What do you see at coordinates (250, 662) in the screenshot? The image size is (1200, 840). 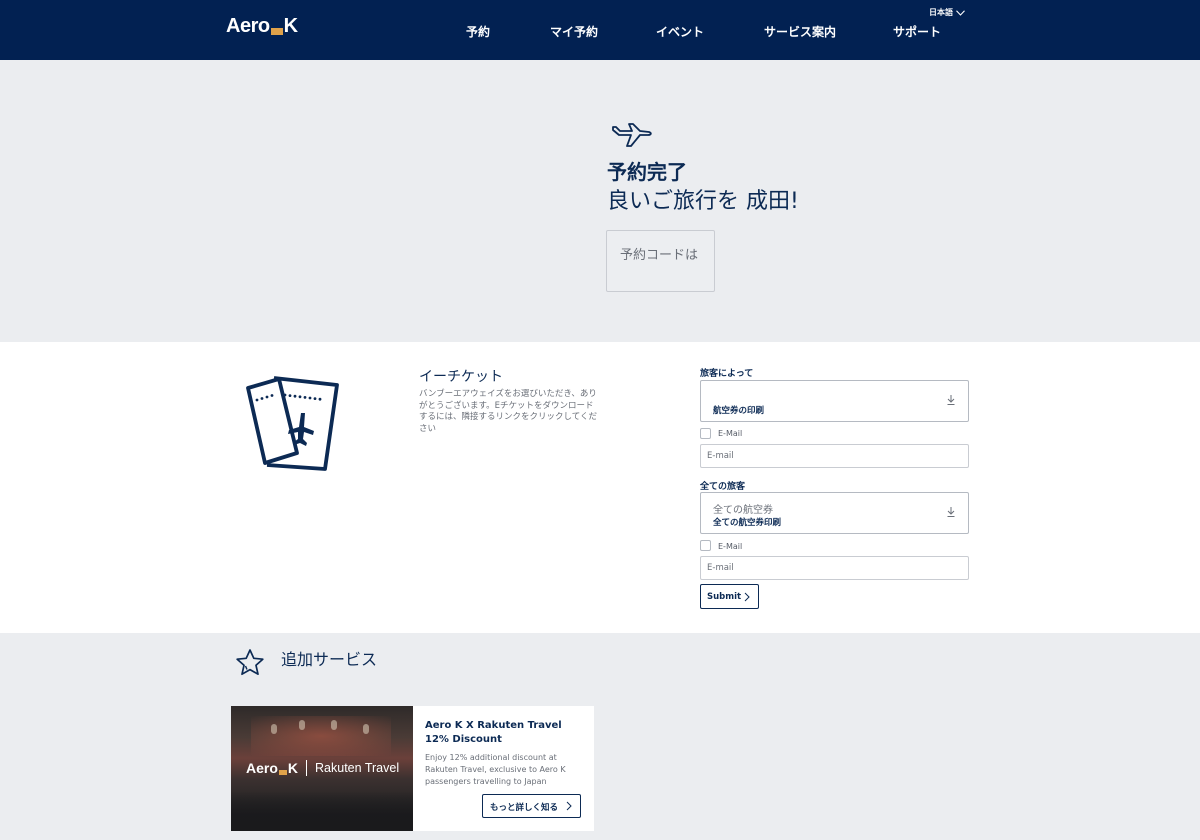 I see `star-icon` at bounding box center [250, 662].